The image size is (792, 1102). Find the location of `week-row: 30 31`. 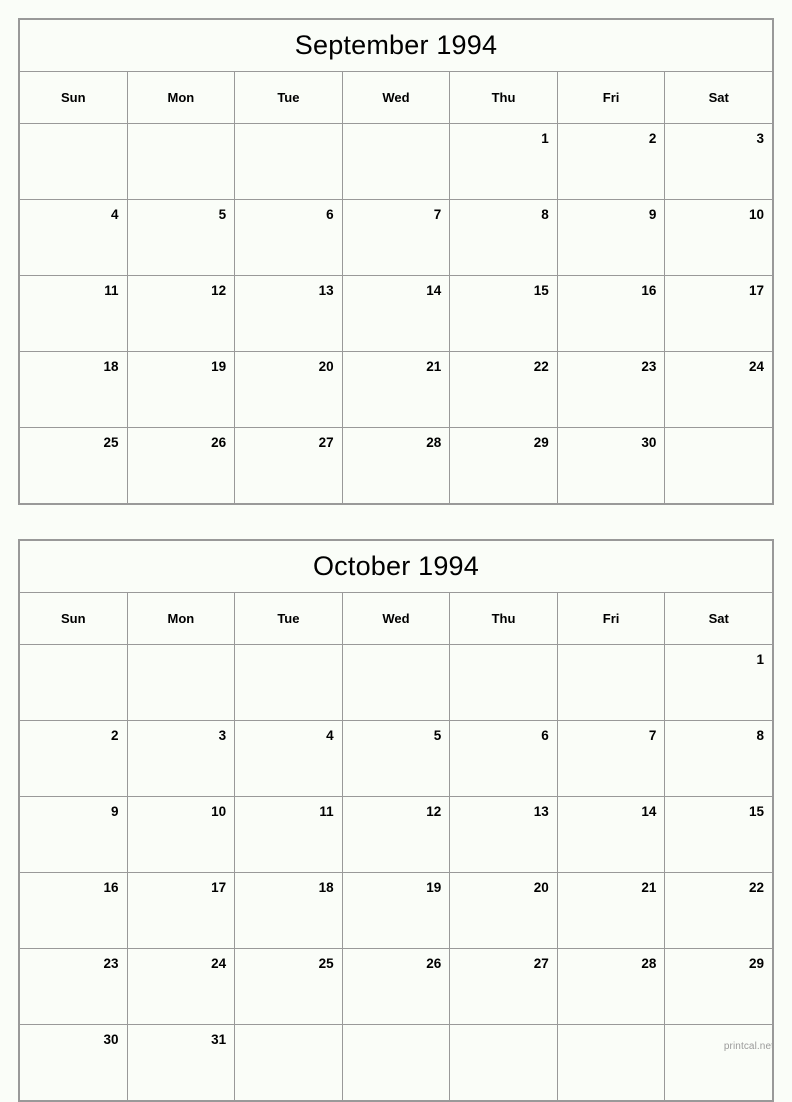

week-row: 30 31 is located at coordinates (396, 1062).